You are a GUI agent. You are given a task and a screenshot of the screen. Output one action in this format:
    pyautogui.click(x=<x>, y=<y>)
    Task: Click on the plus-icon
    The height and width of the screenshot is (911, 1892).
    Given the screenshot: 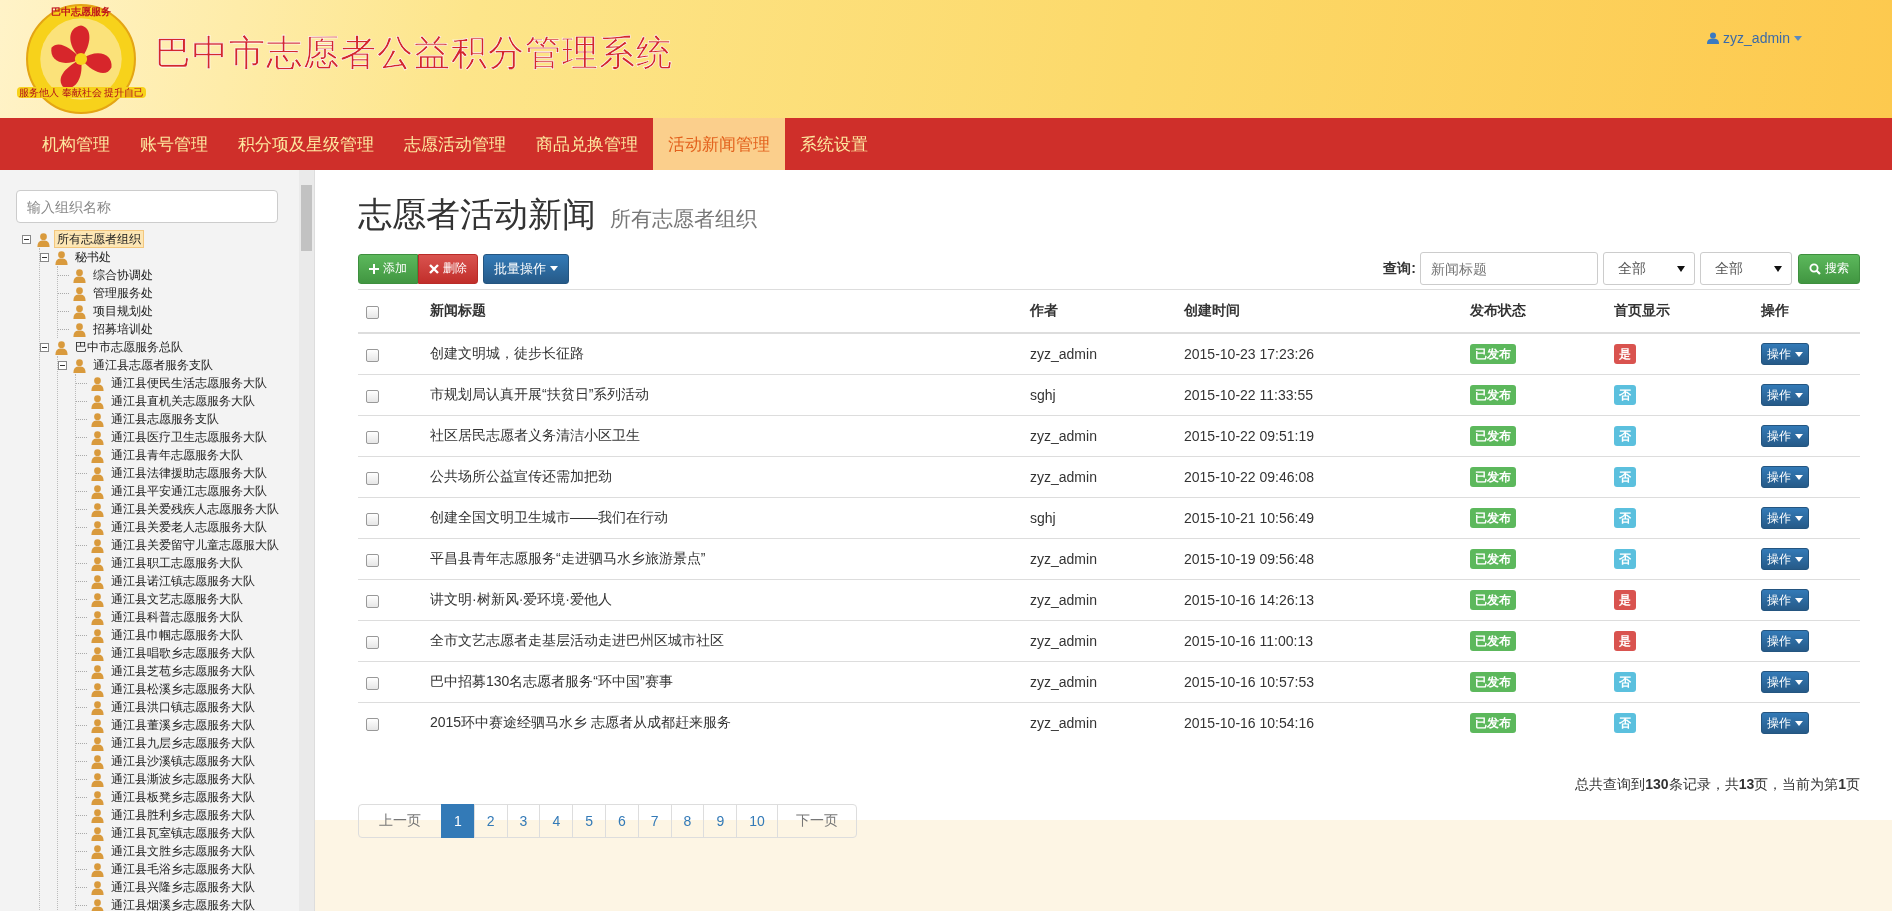 What is the action you would take?
    pyautogui.click(x=374, y=268)
    